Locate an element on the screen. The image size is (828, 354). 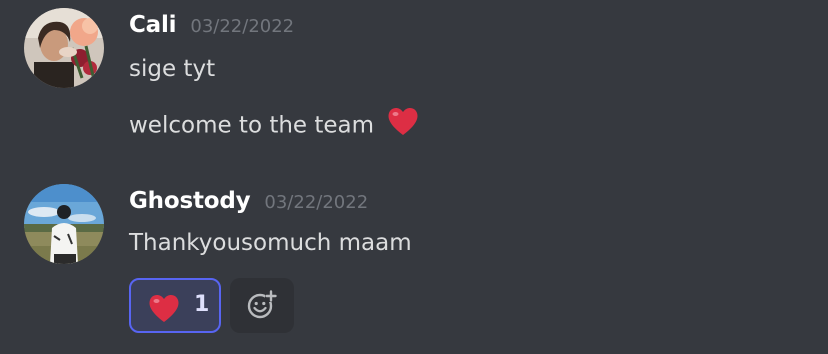
add-reaction-icon is located at coordinates (262, 304).